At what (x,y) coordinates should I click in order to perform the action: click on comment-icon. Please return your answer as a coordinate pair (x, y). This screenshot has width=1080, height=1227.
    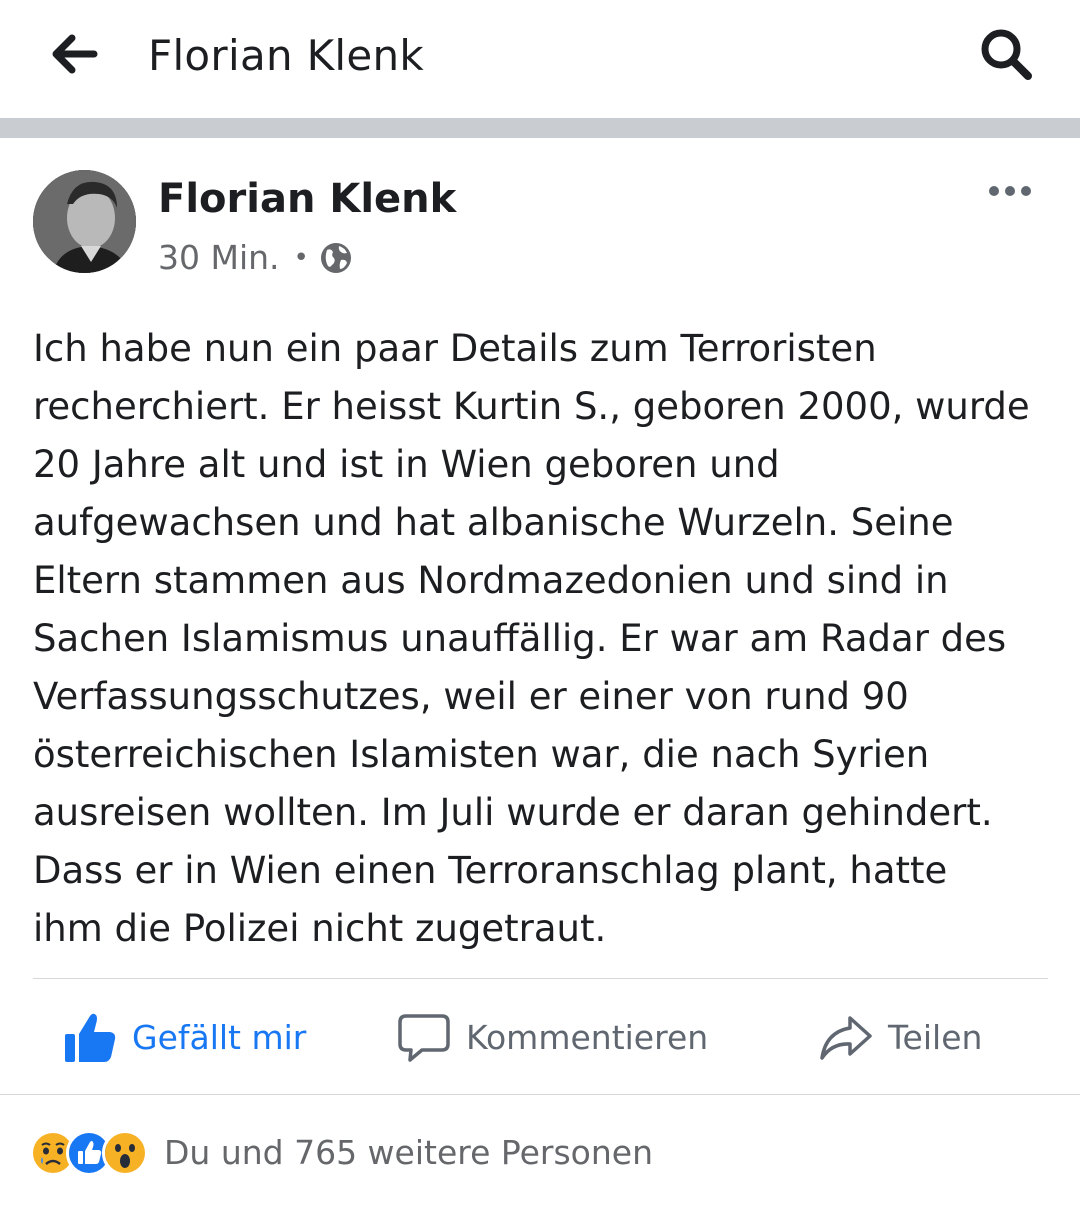
    Looking at the image, I should click on (424, 1038).